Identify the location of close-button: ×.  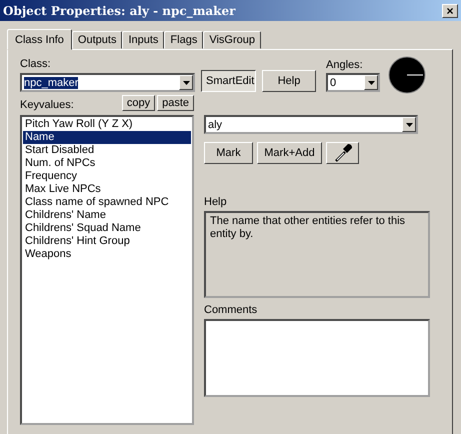
(450, 11).